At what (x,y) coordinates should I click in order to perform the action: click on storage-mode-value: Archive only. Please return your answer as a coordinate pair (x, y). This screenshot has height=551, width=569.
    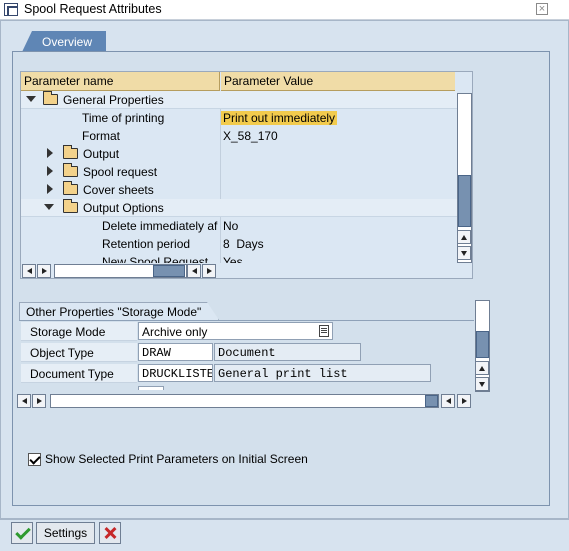
    Looking at the image, I should click on (175, 332).